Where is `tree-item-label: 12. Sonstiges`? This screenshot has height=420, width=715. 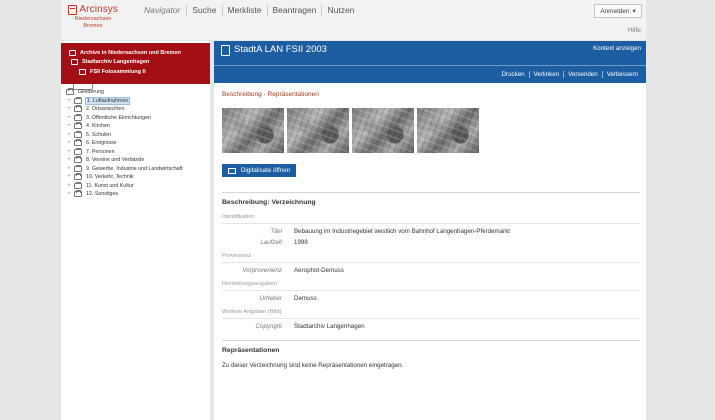 tree-item-label: 12. Sonstiges is located at coordinates (102, 194).